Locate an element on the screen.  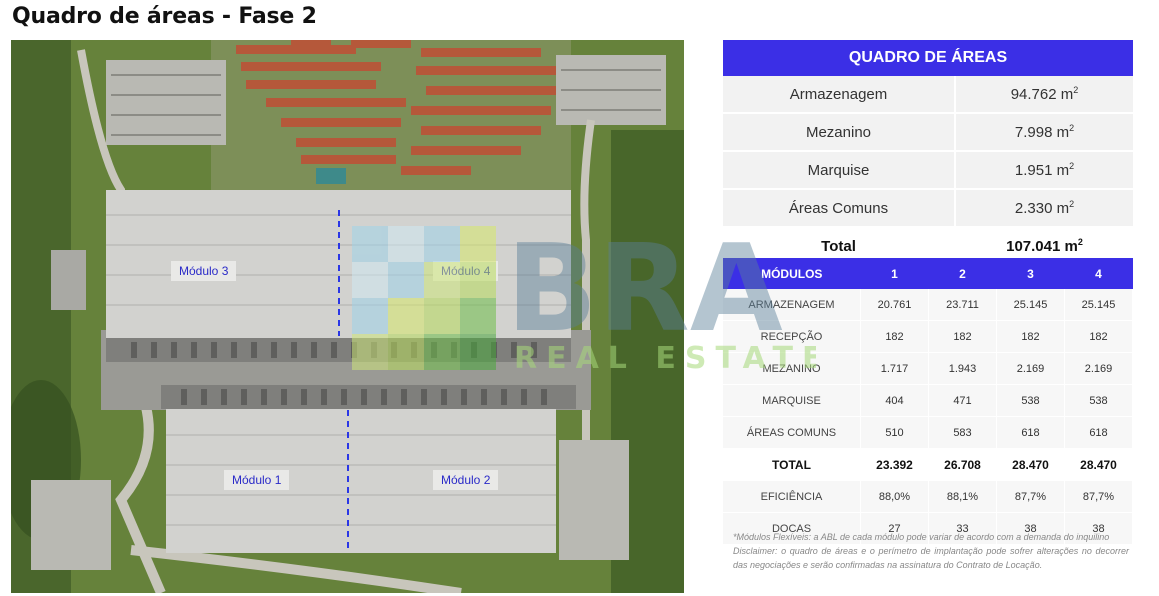
row-label: MARQUISE is located at coordinates (792, 400).